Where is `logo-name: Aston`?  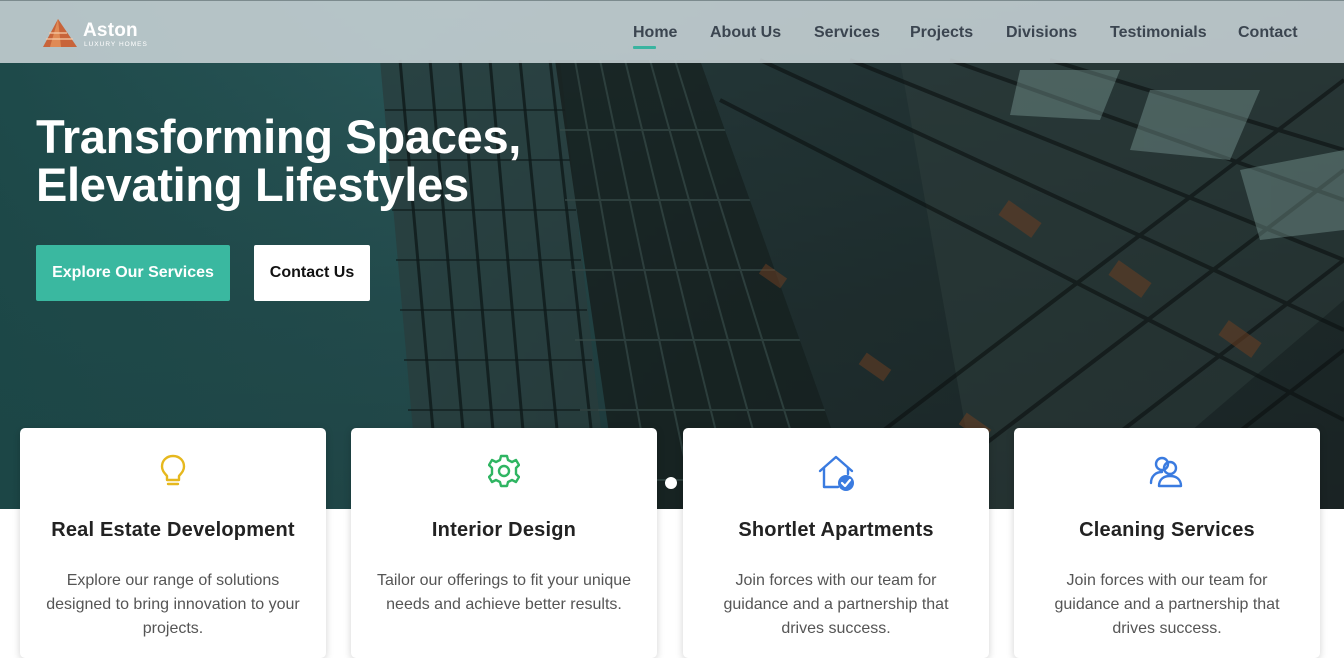
logo-name: Aston is located at coordinates (110, 30).